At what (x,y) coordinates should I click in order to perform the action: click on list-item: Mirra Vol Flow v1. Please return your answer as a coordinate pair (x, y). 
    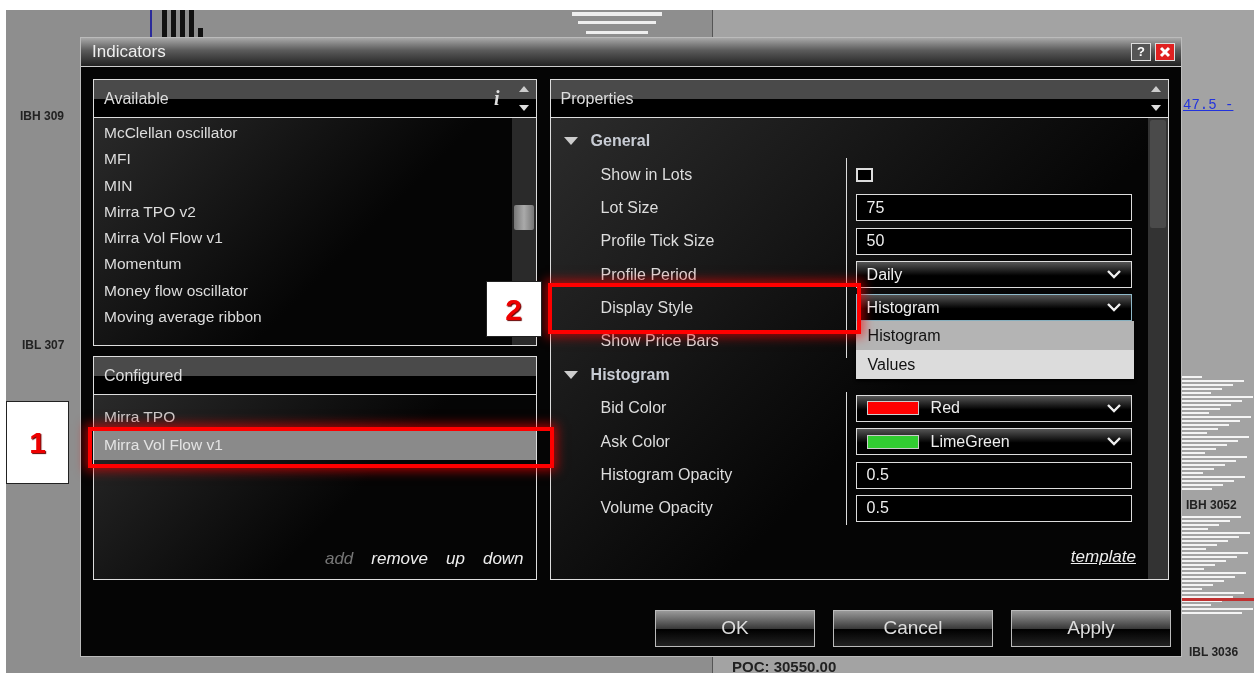
    Looking at the image, I should click on (163, 238).